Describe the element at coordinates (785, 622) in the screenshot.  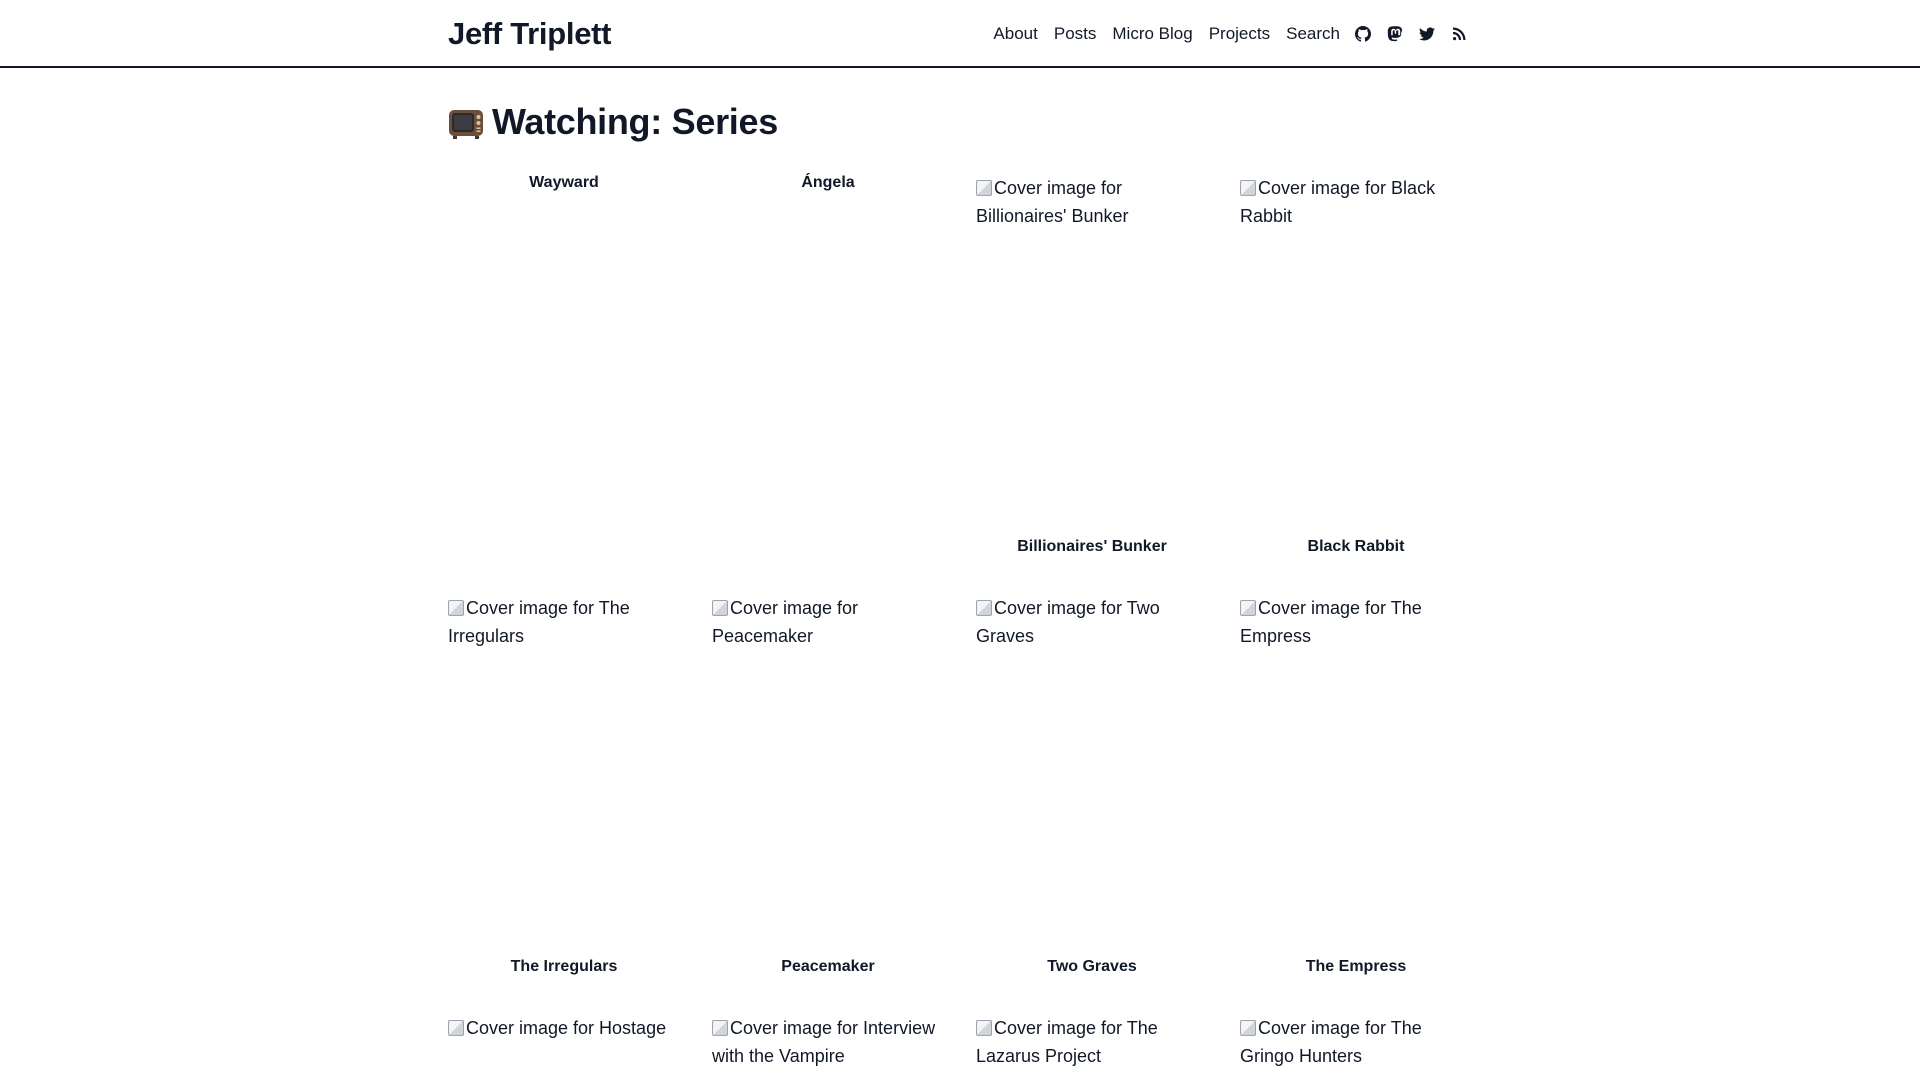
I see `cover-alt-text: Cover image for Peacemaker` at that location.